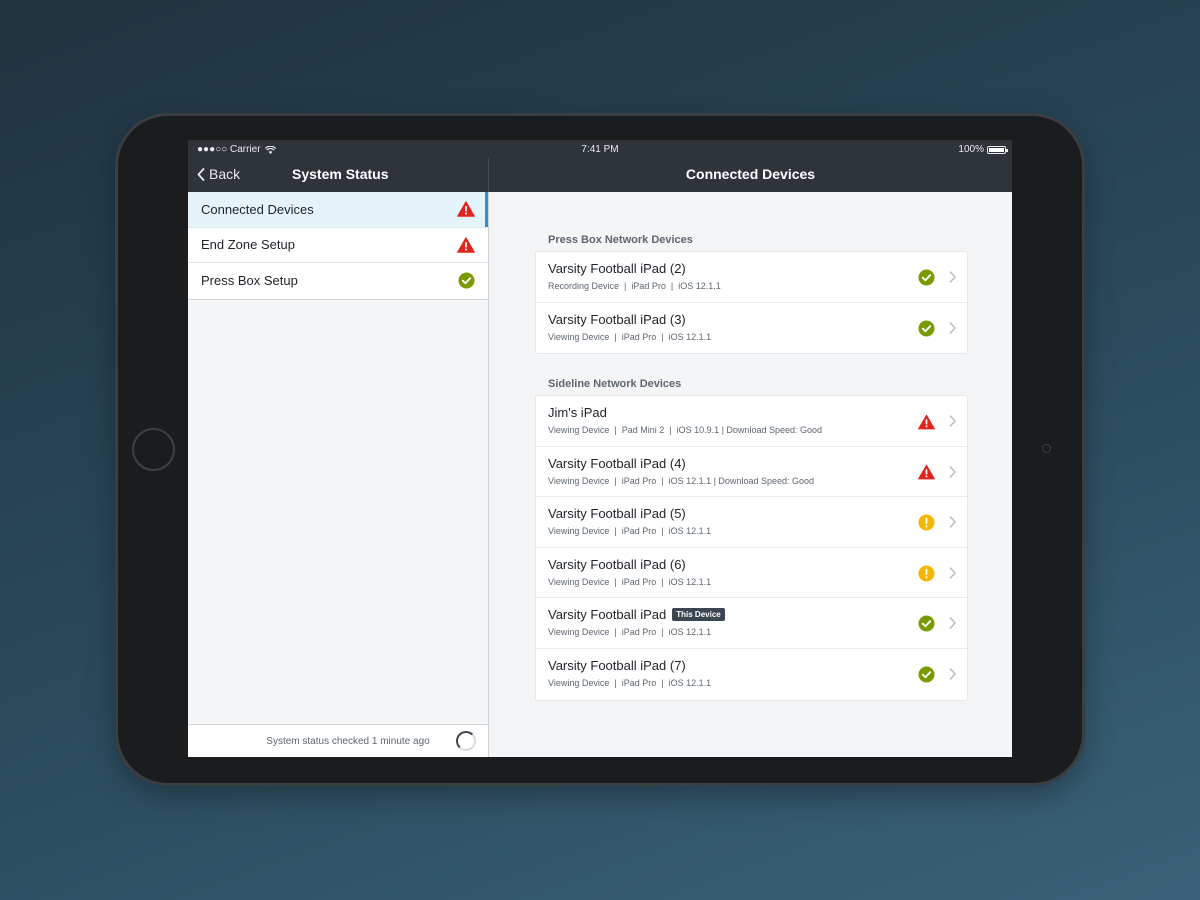  I want to click on sidebar-item-end-zone-setup: End Zone Setup, so click(338, 245).